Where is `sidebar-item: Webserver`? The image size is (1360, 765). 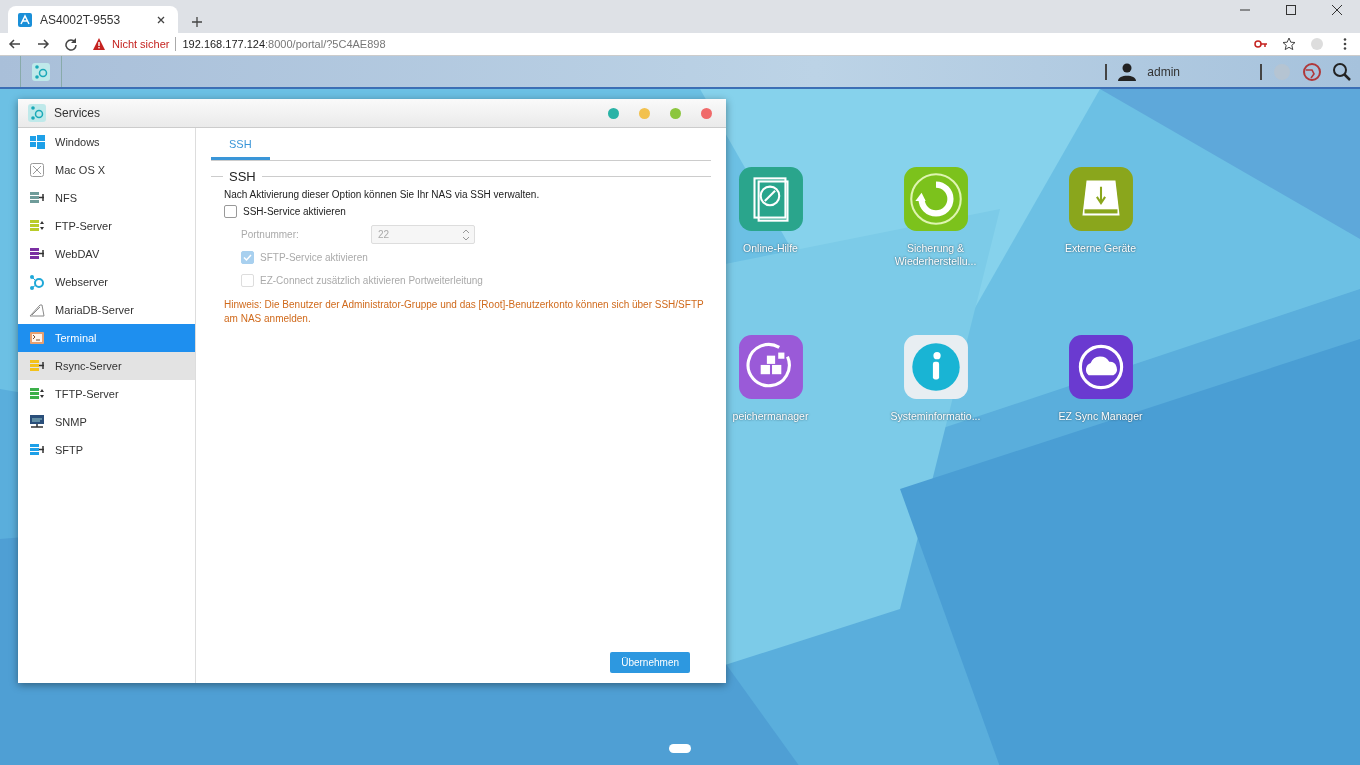
sidebar-item: Webserver is located at coordinates (106, 282).